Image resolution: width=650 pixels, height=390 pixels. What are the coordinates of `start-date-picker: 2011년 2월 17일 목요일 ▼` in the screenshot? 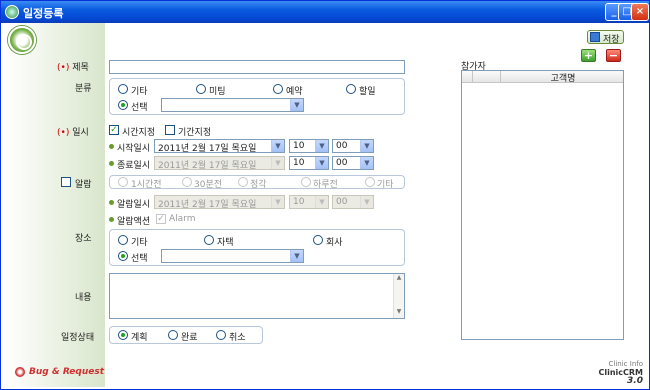 It's located at (219, 146).